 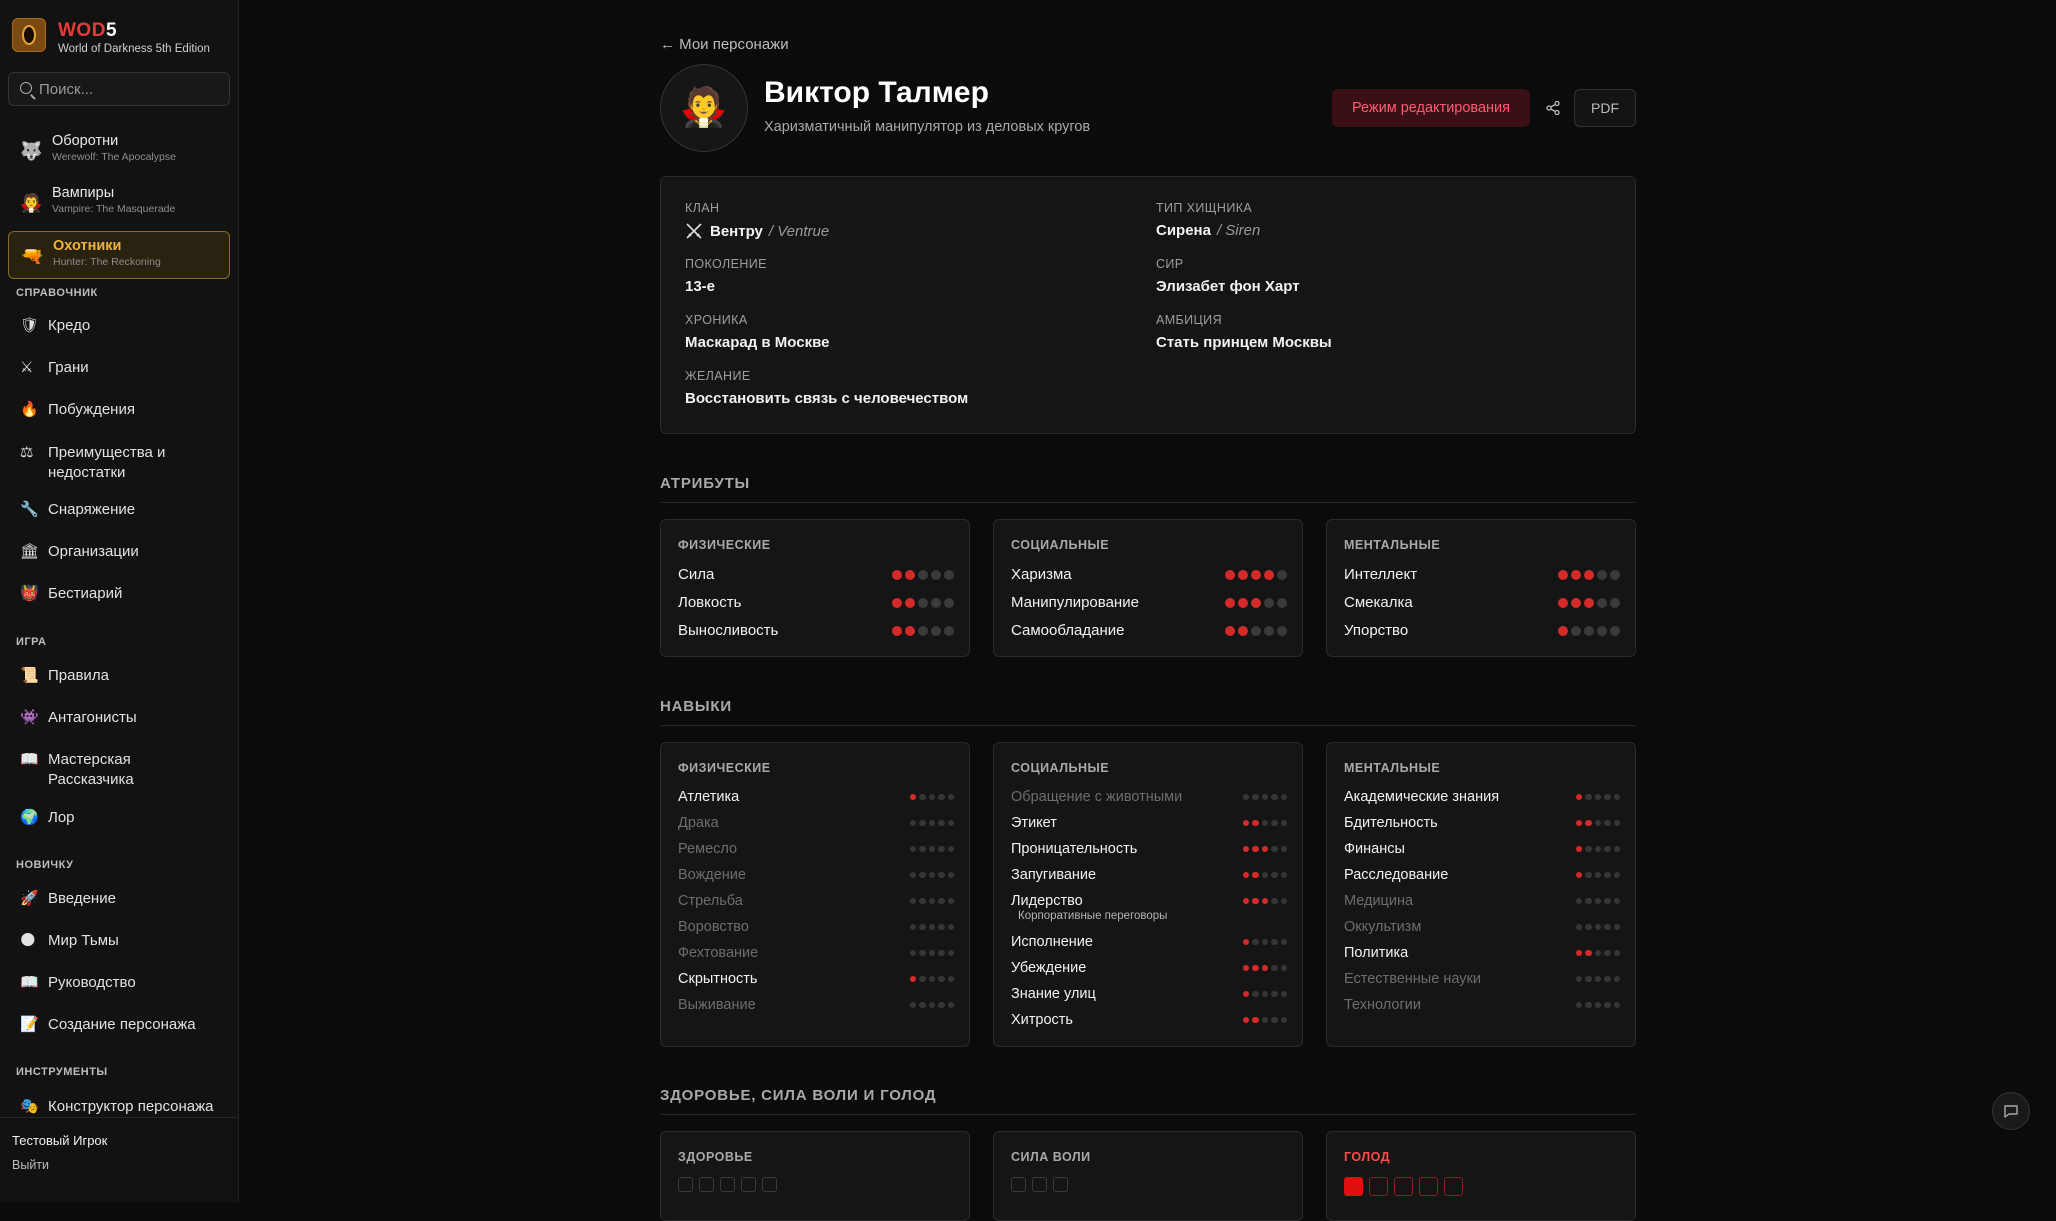 I want to click on game-item-0: 🐺 Оборотни Werewolf: The Apocalypse, so click(x=119, y=151).